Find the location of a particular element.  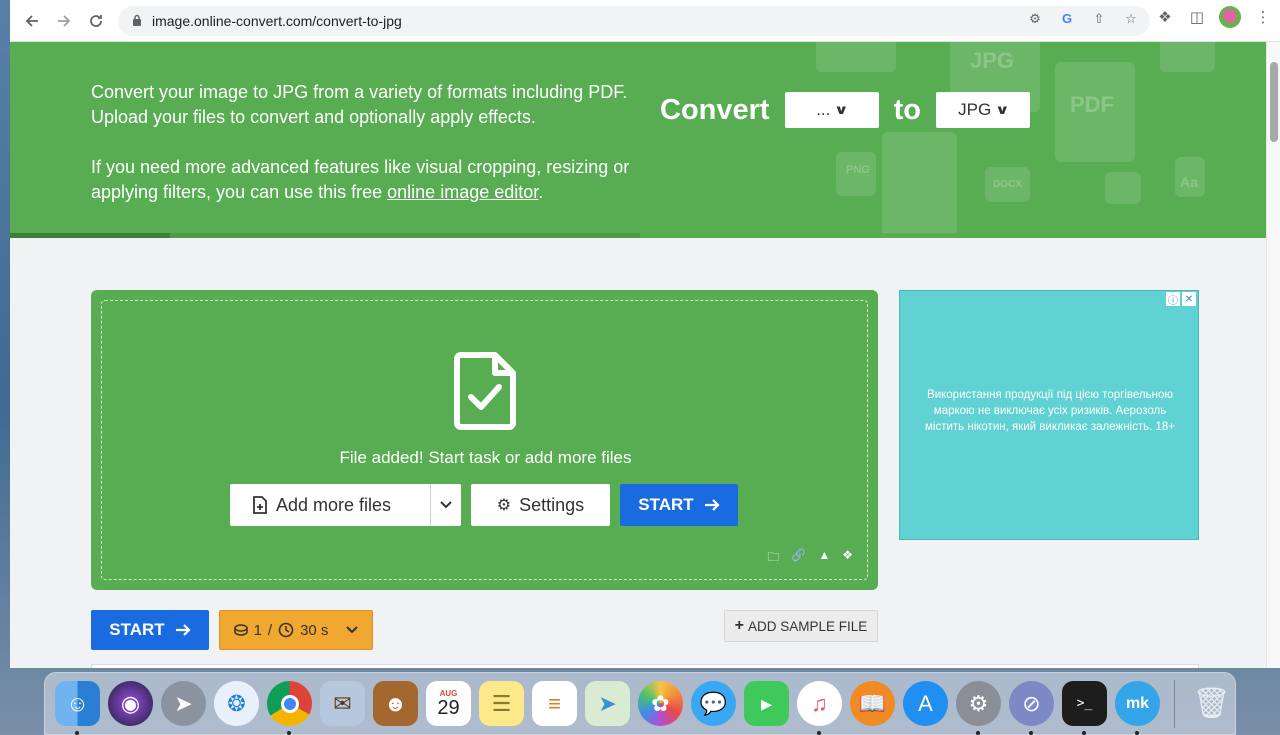

mail-stamp-icon: ✉ is located at coordinates (342, 703).